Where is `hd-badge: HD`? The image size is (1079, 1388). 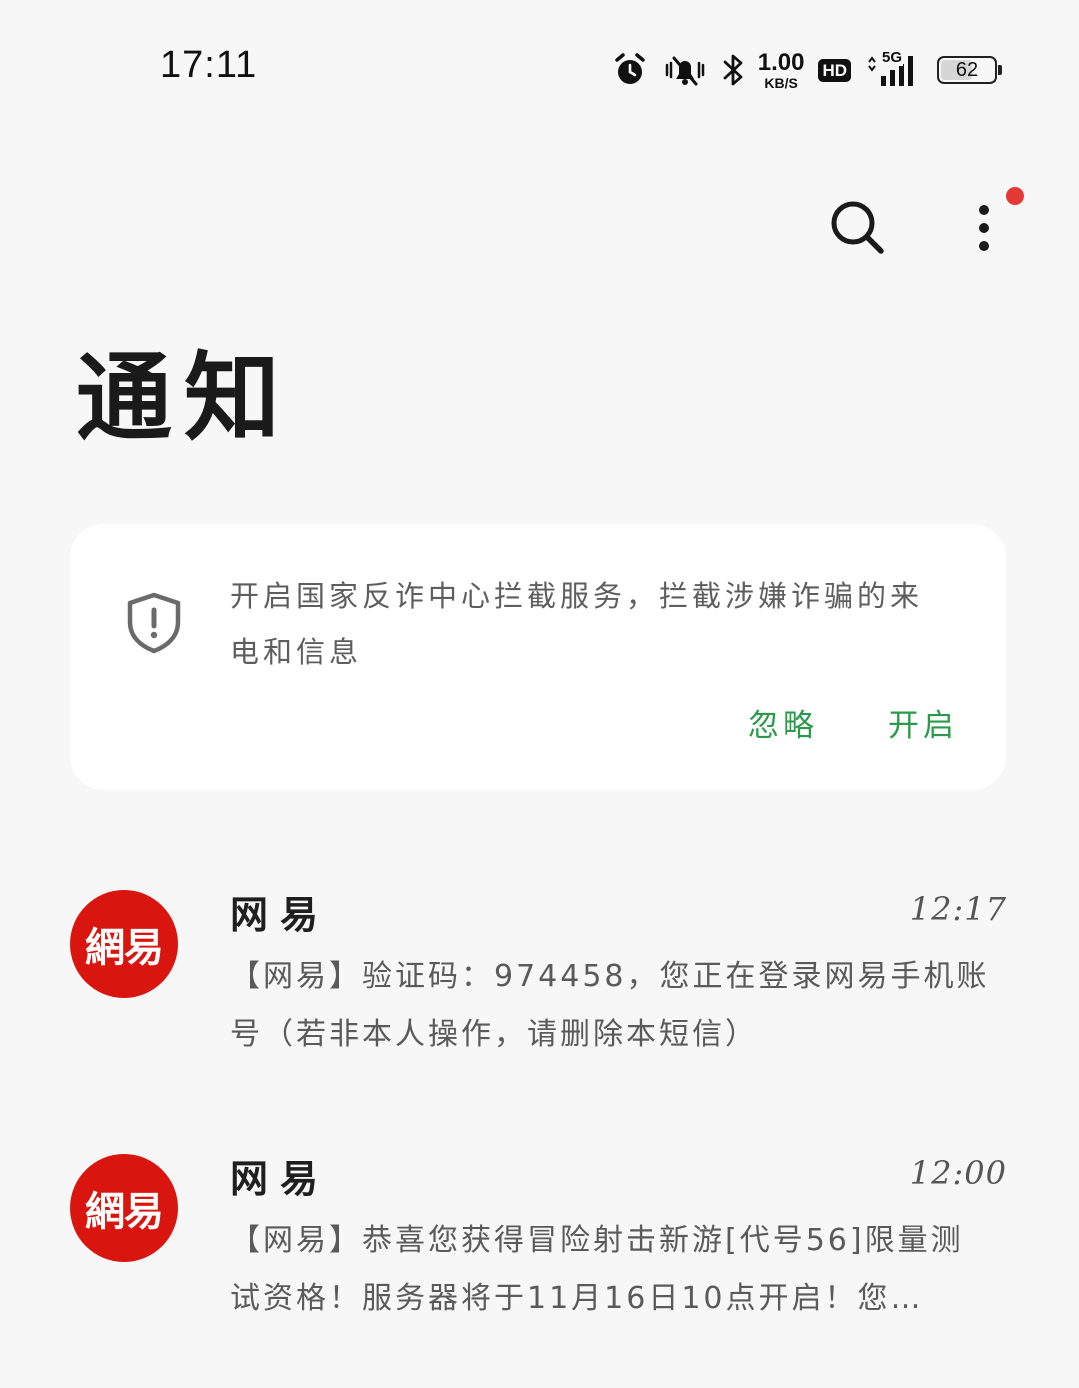
hd-badge: HD is located at coordinates (834, 70).